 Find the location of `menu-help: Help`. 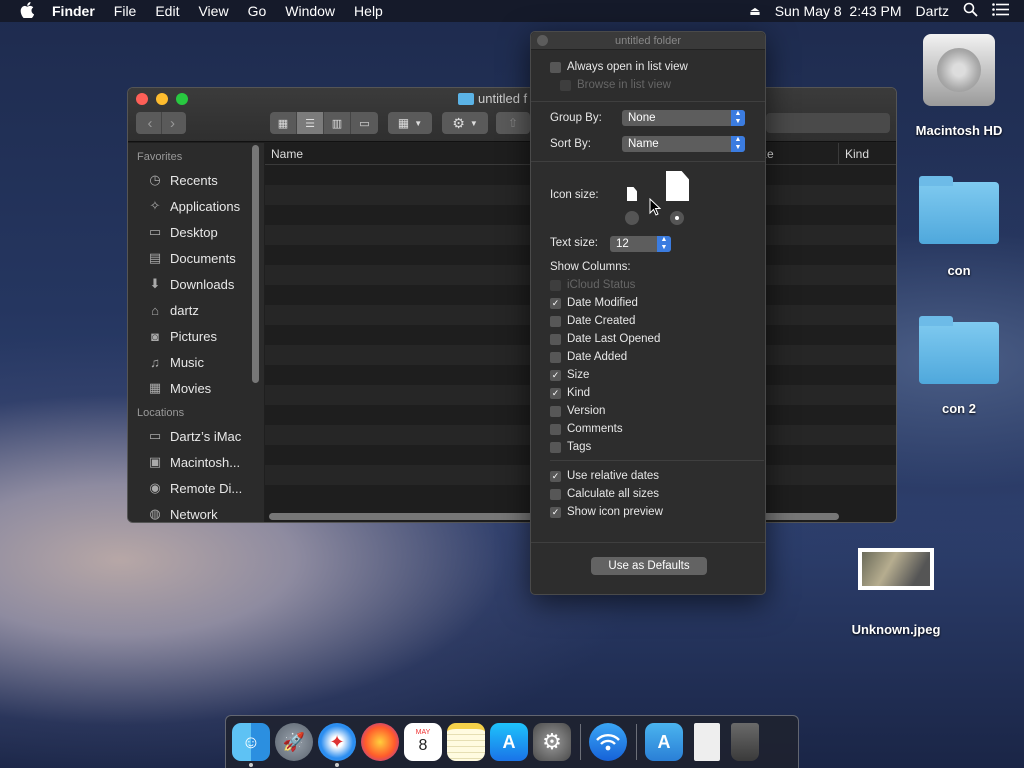

menu-help: Help is located at coordinates (368, 11).